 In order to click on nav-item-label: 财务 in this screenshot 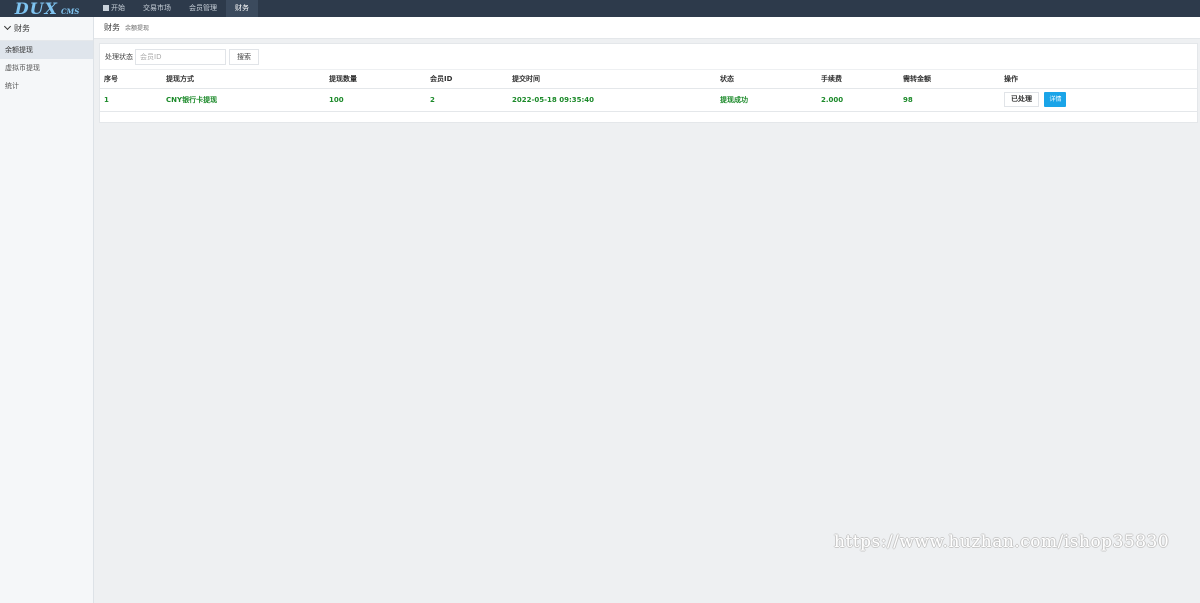, I will do `click(242, 8)`.